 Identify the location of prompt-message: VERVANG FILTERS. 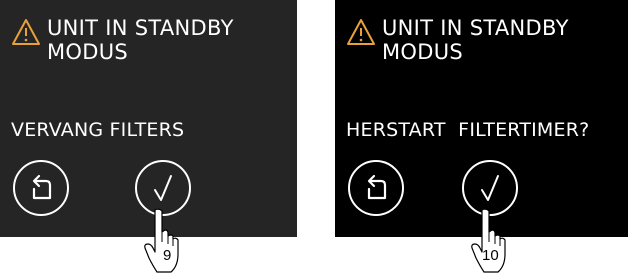
(98, 130).